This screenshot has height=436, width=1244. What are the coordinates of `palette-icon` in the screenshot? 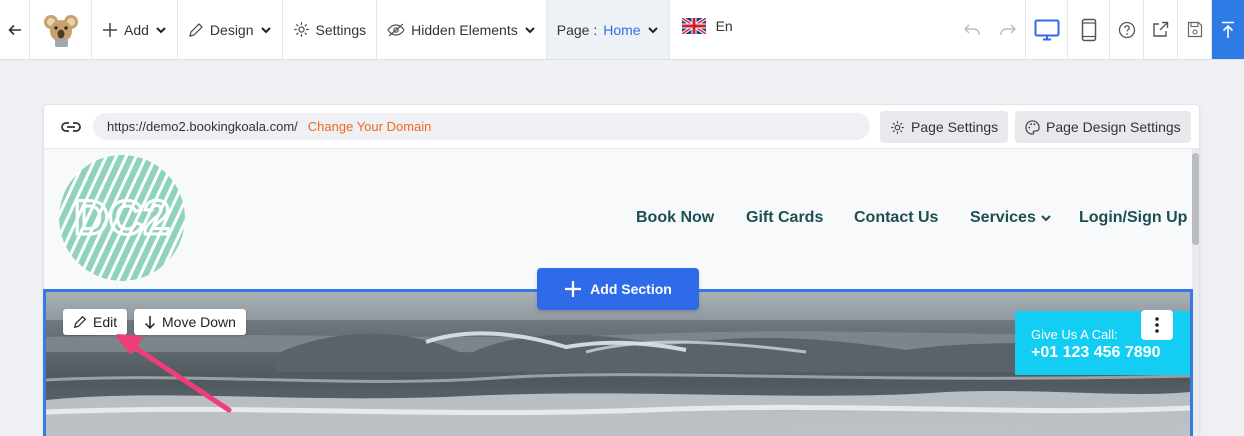 It's located at (1032, 127).